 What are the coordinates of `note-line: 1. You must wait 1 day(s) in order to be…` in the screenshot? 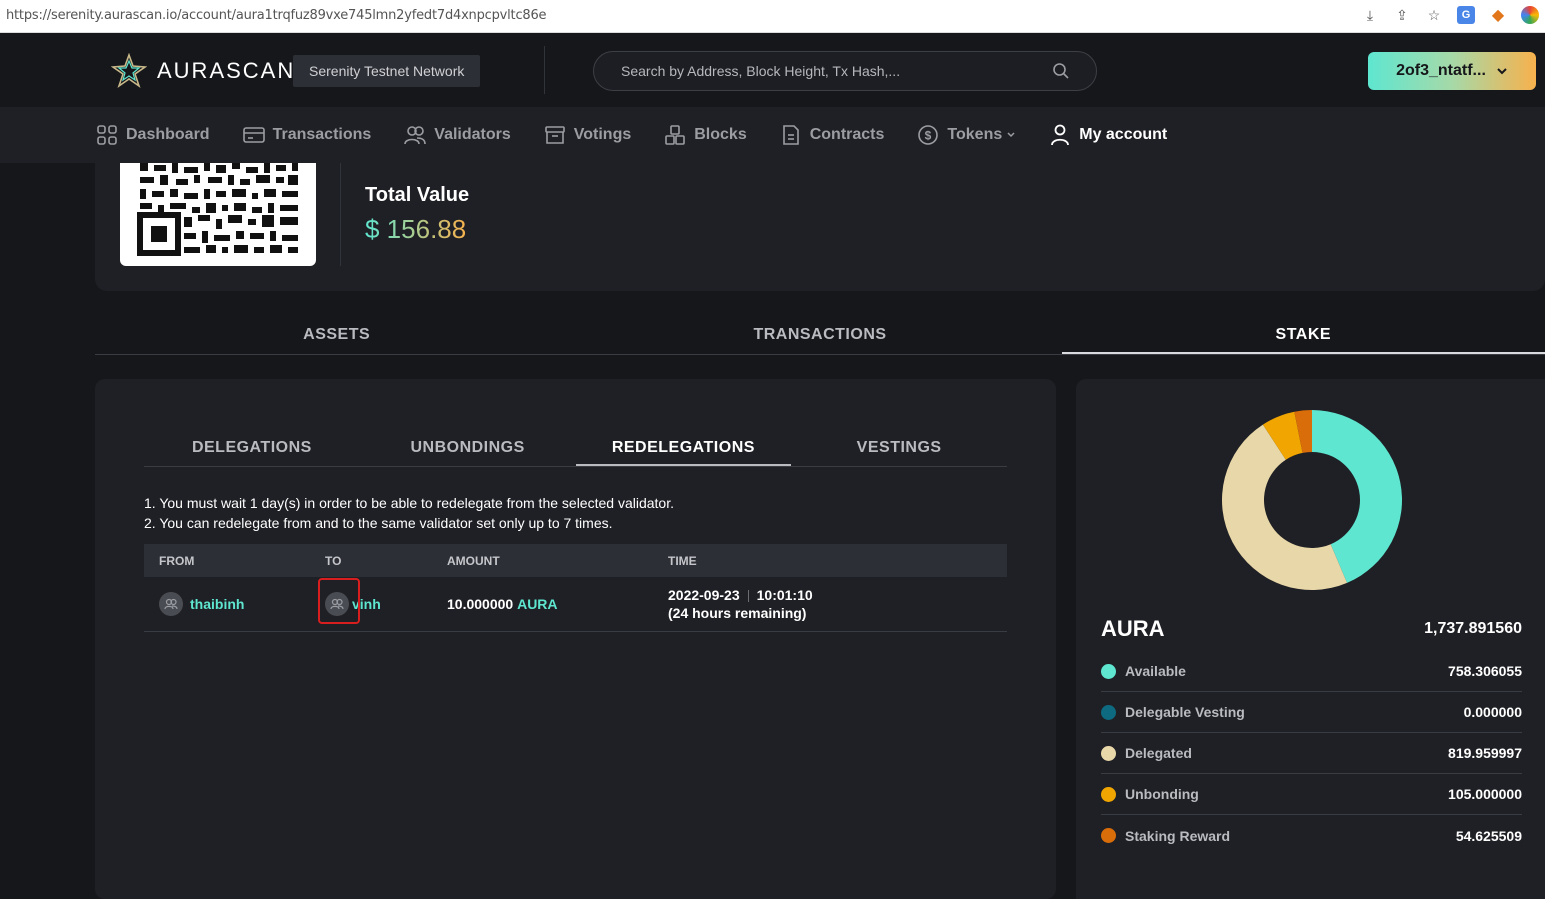 It's located at (409, 503).